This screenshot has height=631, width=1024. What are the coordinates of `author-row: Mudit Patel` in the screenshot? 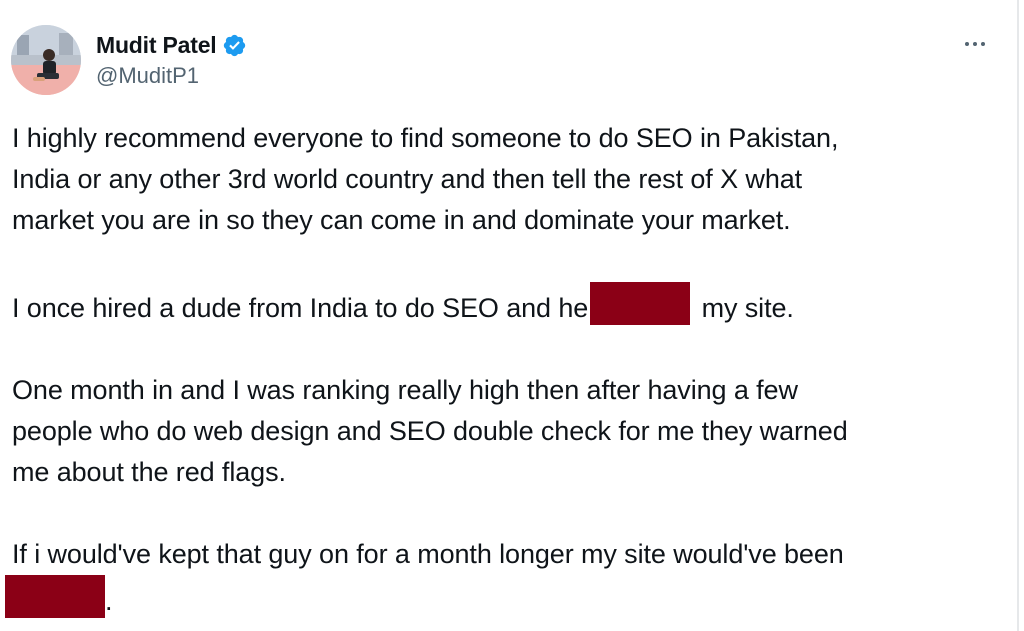 It's located at (171, 45).